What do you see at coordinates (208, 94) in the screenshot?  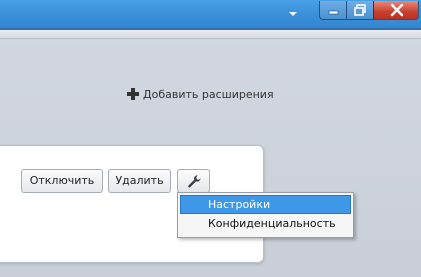 I see `add-extensions-label: Добавить расширения` at bounding box center [208, 94].